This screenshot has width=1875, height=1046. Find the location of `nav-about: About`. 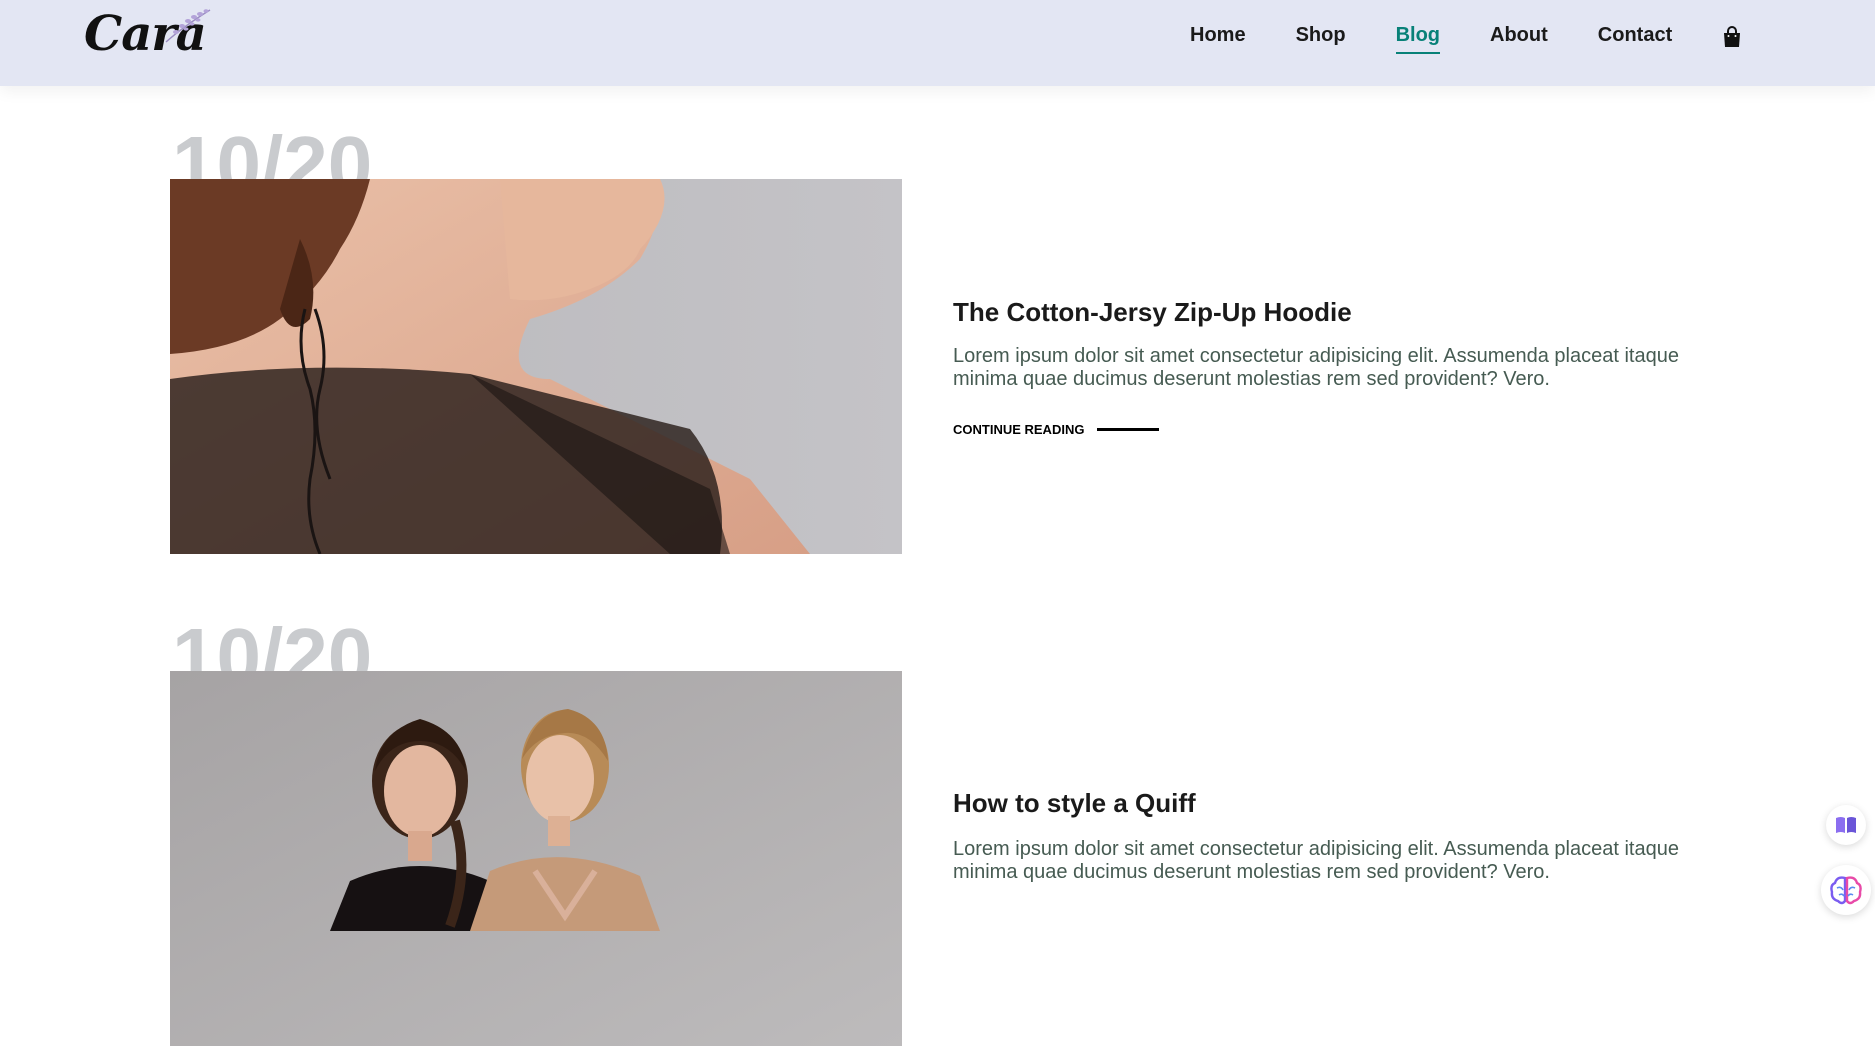

nav-about: About is located at coordinates (1519, 35).